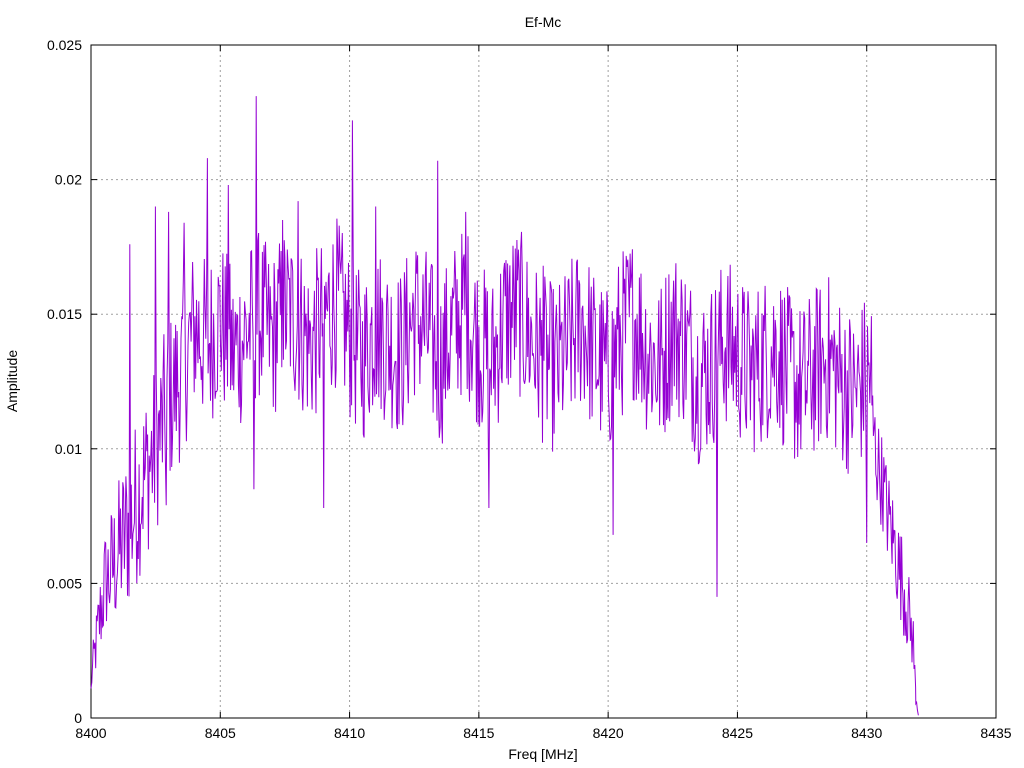 This screenshot has width=1024, height=768. Describe the element at coordinates (68, 180) in the screenshot. I see `y-tick-label: 0.02` at that location.